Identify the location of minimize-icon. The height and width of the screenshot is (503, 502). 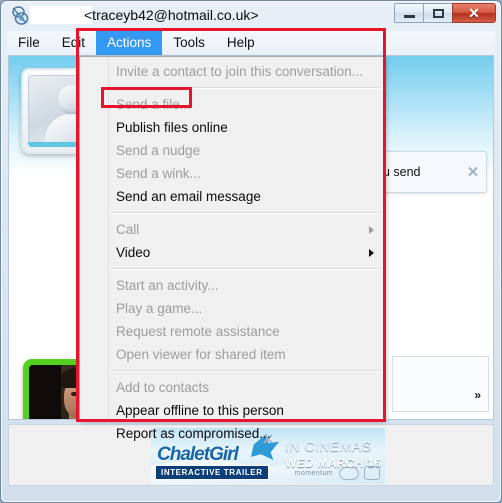
(409, 16).